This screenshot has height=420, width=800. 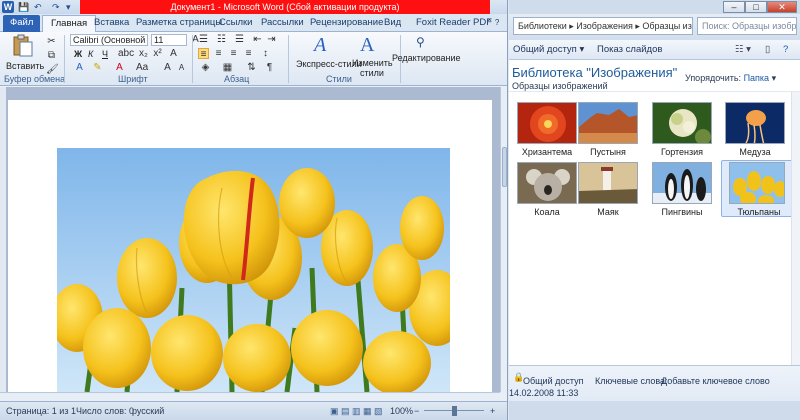 I want to click on change-styles-button: A Изменить стили, so click(x=372, y=56).